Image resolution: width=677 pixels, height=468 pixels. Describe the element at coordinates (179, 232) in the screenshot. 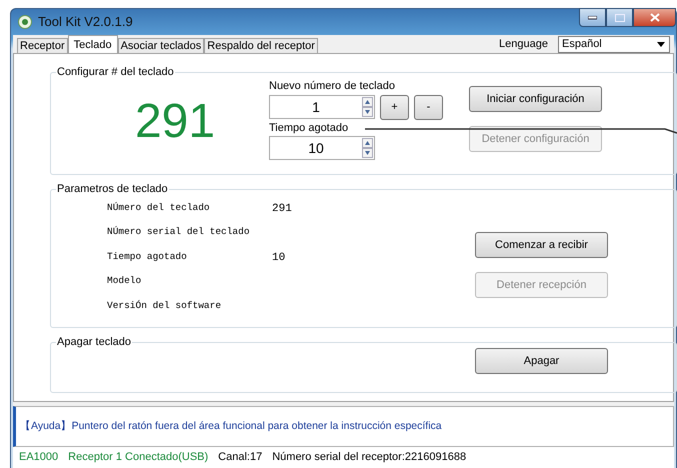

I see `parameter-label: NÚmero serial del teclado` at that location.